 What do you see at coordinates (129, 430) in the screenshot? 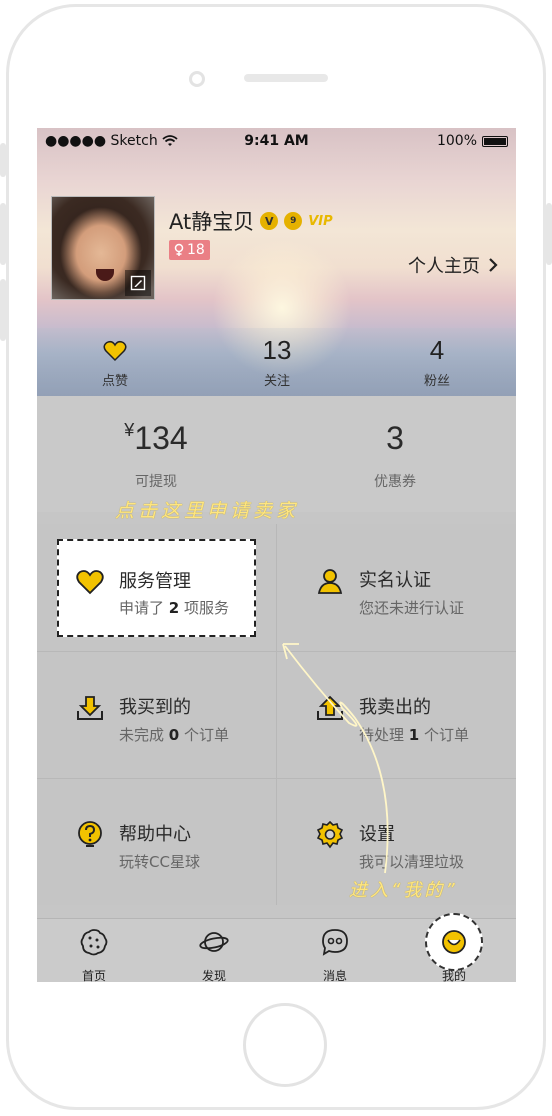
I see `currency-symbol: ¥` at bounding box center [129, 430].